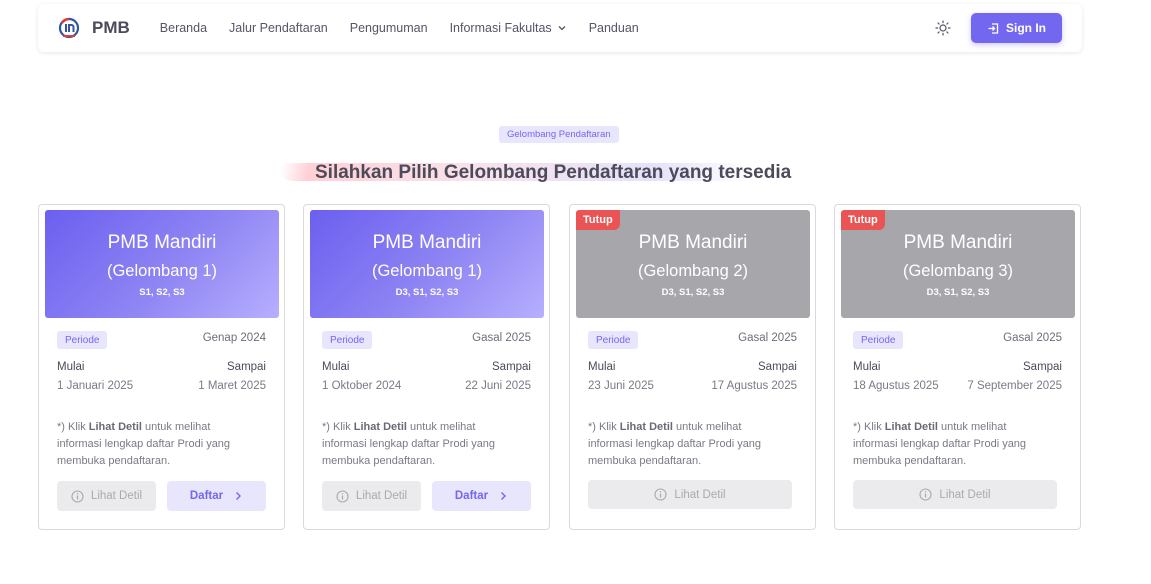 The width and height of the screenshot is (1151, 584). Describe the element at coordinates (754, 386) in the screenshot. I see `end-date: 17 Agustus 2025` at that location.